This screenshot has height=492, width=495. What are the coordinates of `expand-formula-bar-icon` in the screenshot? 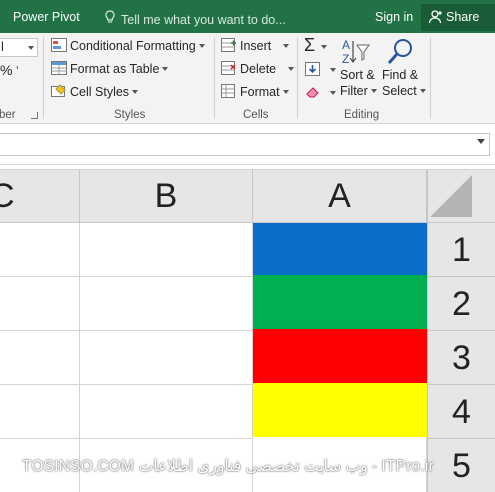 It's located at (481, 141).